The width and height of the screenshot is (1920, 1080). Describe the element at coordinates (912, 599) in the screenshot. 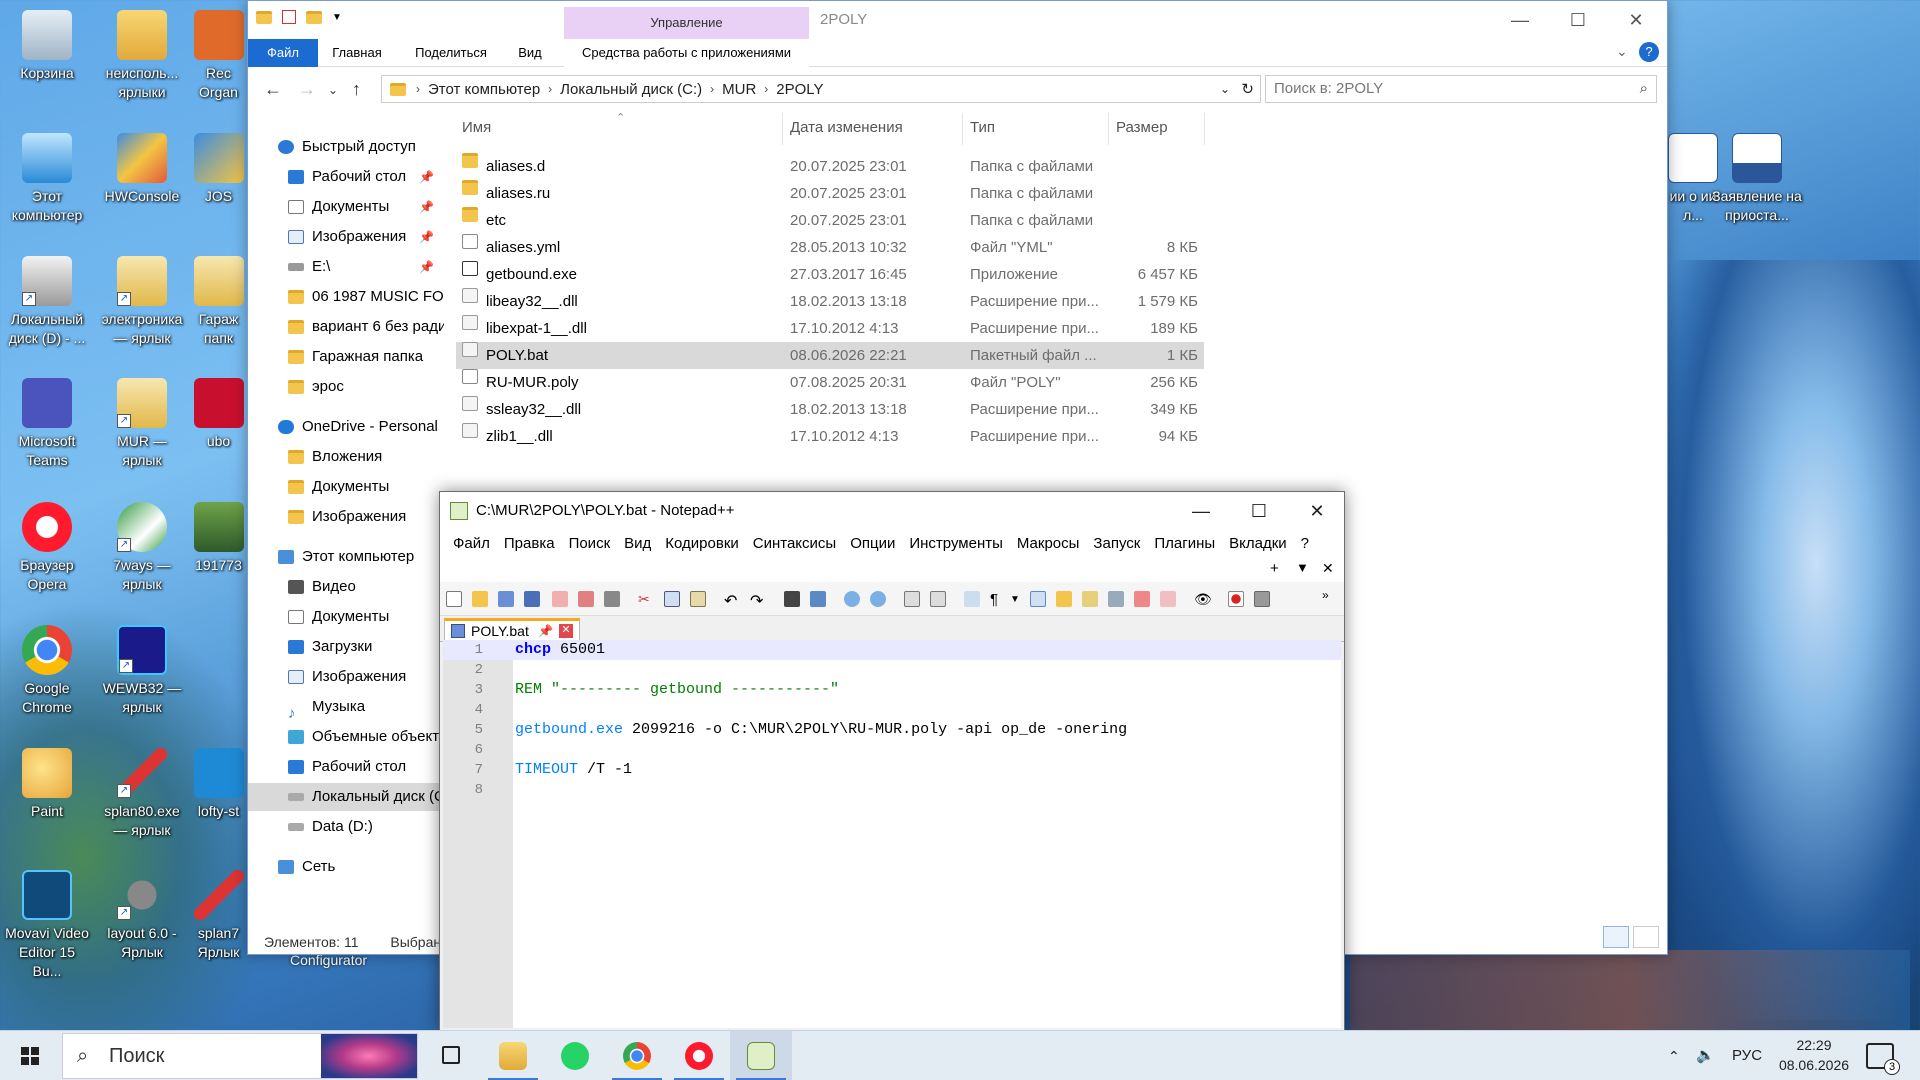

I see `sync-vertical-icon` at that location.